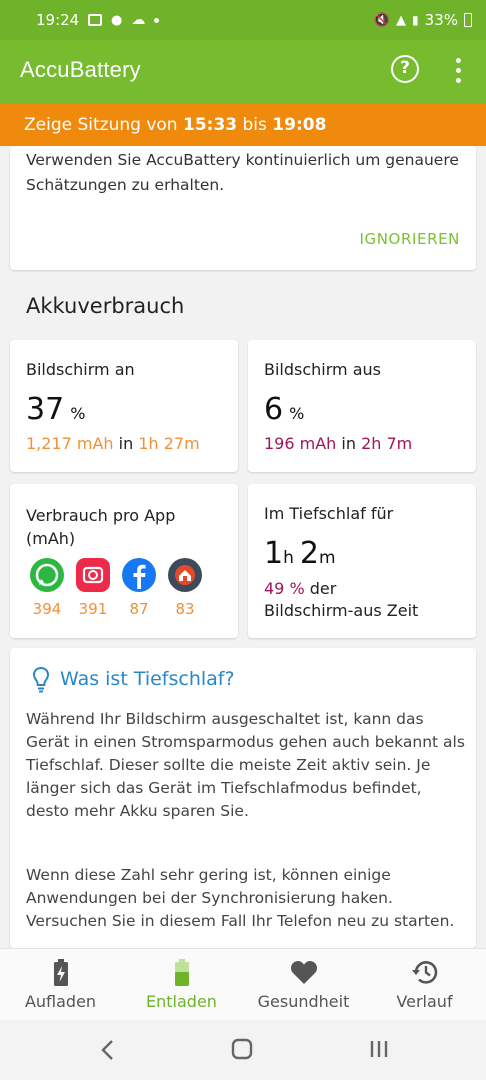  I want to click on section-title: Akkuverbrauch, so click(105, 306).